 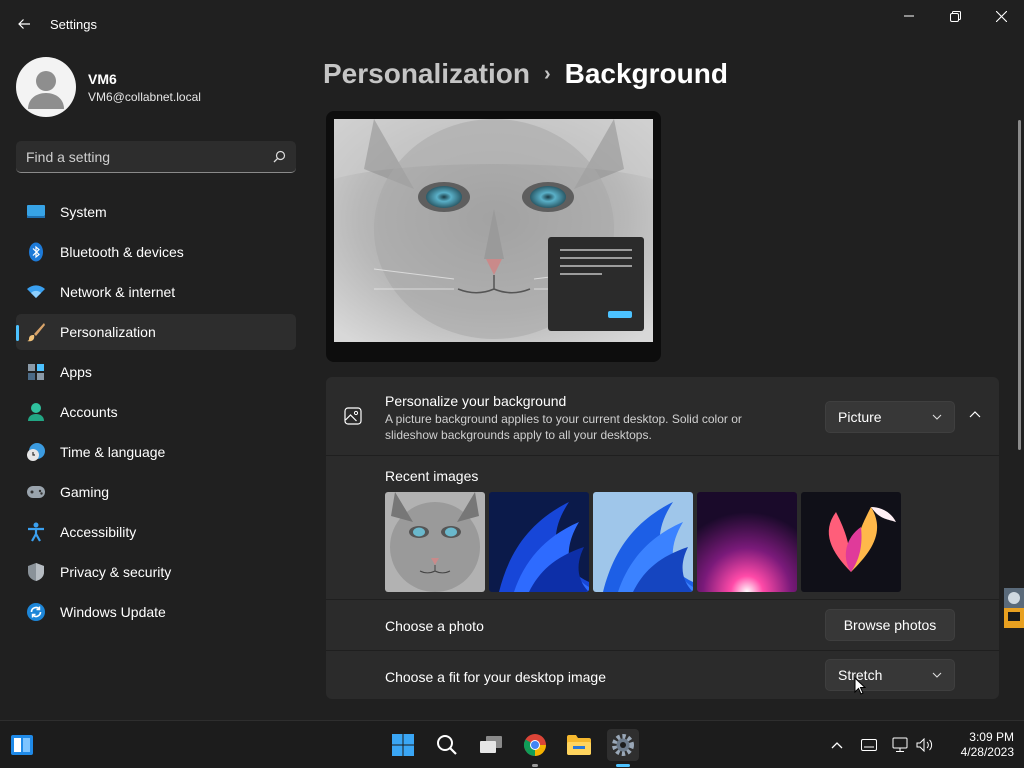 I want to click on sidebar-item-bluetooth: Bluetooth & devices, so click(x=156, y=252).